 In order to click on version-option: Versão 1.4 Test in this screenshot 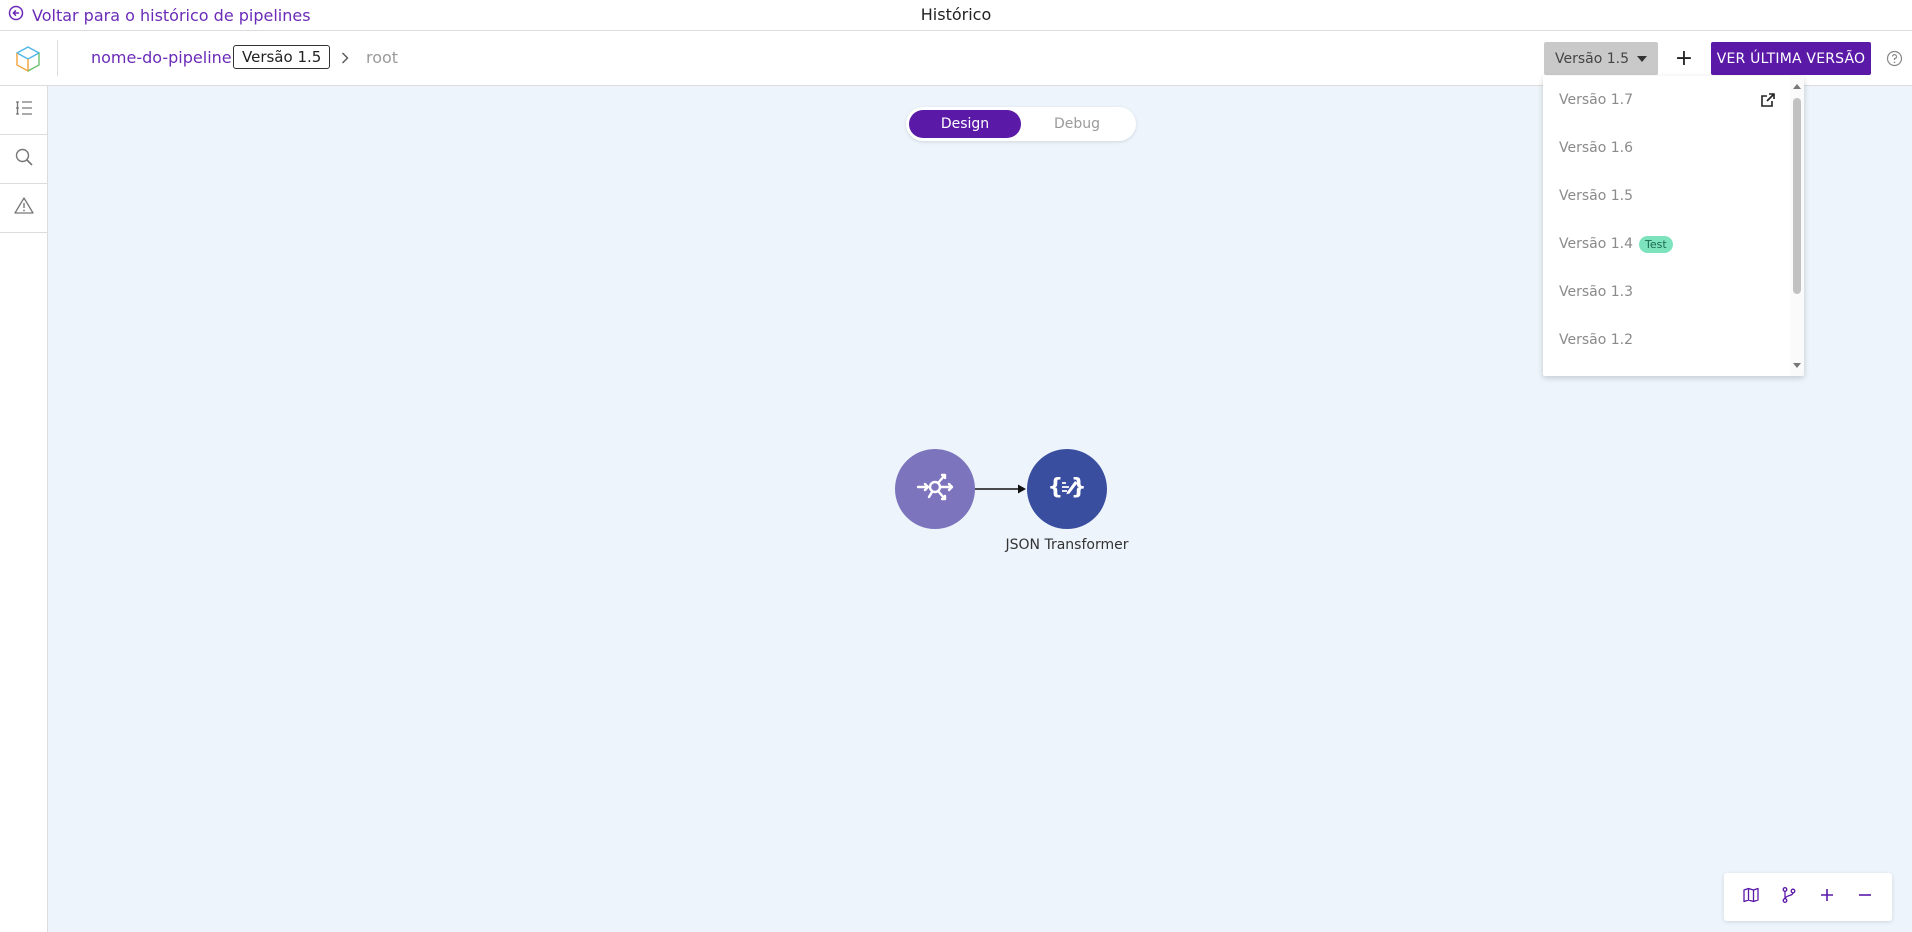, I will do `click(1666, 244)`.